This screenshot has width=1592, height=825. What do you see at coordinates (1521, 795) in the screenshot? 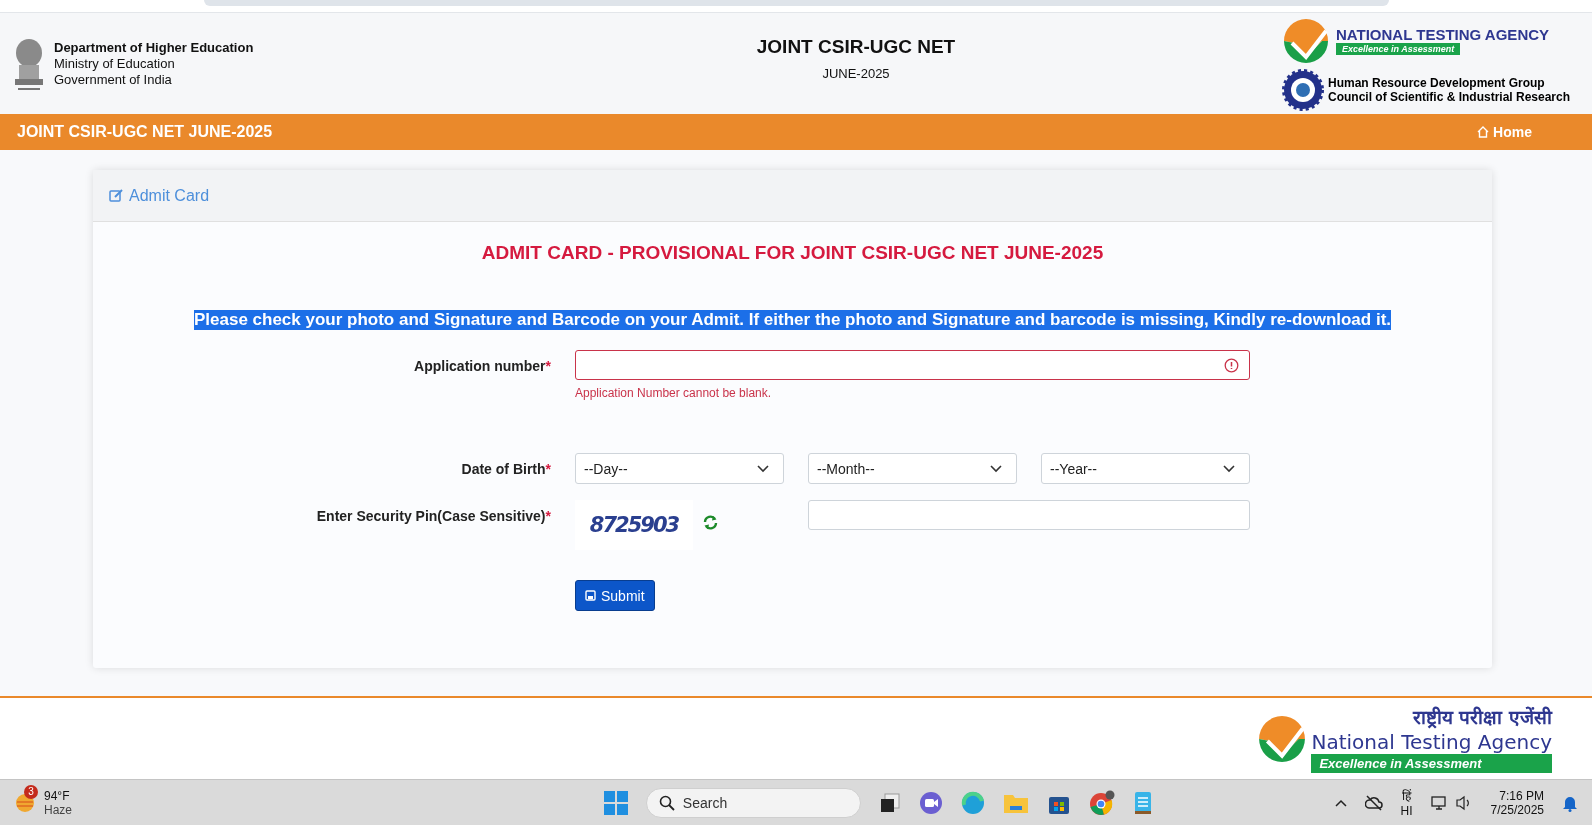
I see `clock-time: 7:16 PM` at bounding box center [1521, 795].